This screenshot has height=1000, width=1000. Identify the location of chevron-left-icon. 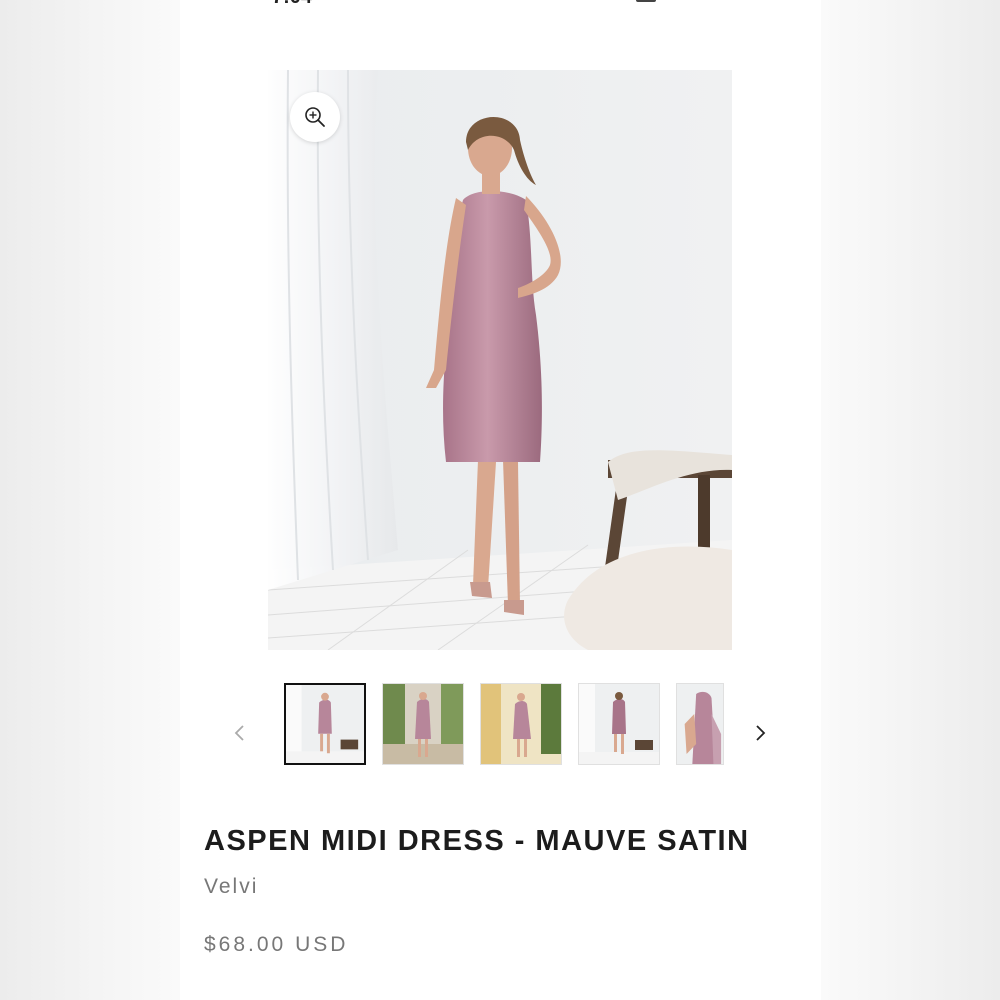
(239, 733).